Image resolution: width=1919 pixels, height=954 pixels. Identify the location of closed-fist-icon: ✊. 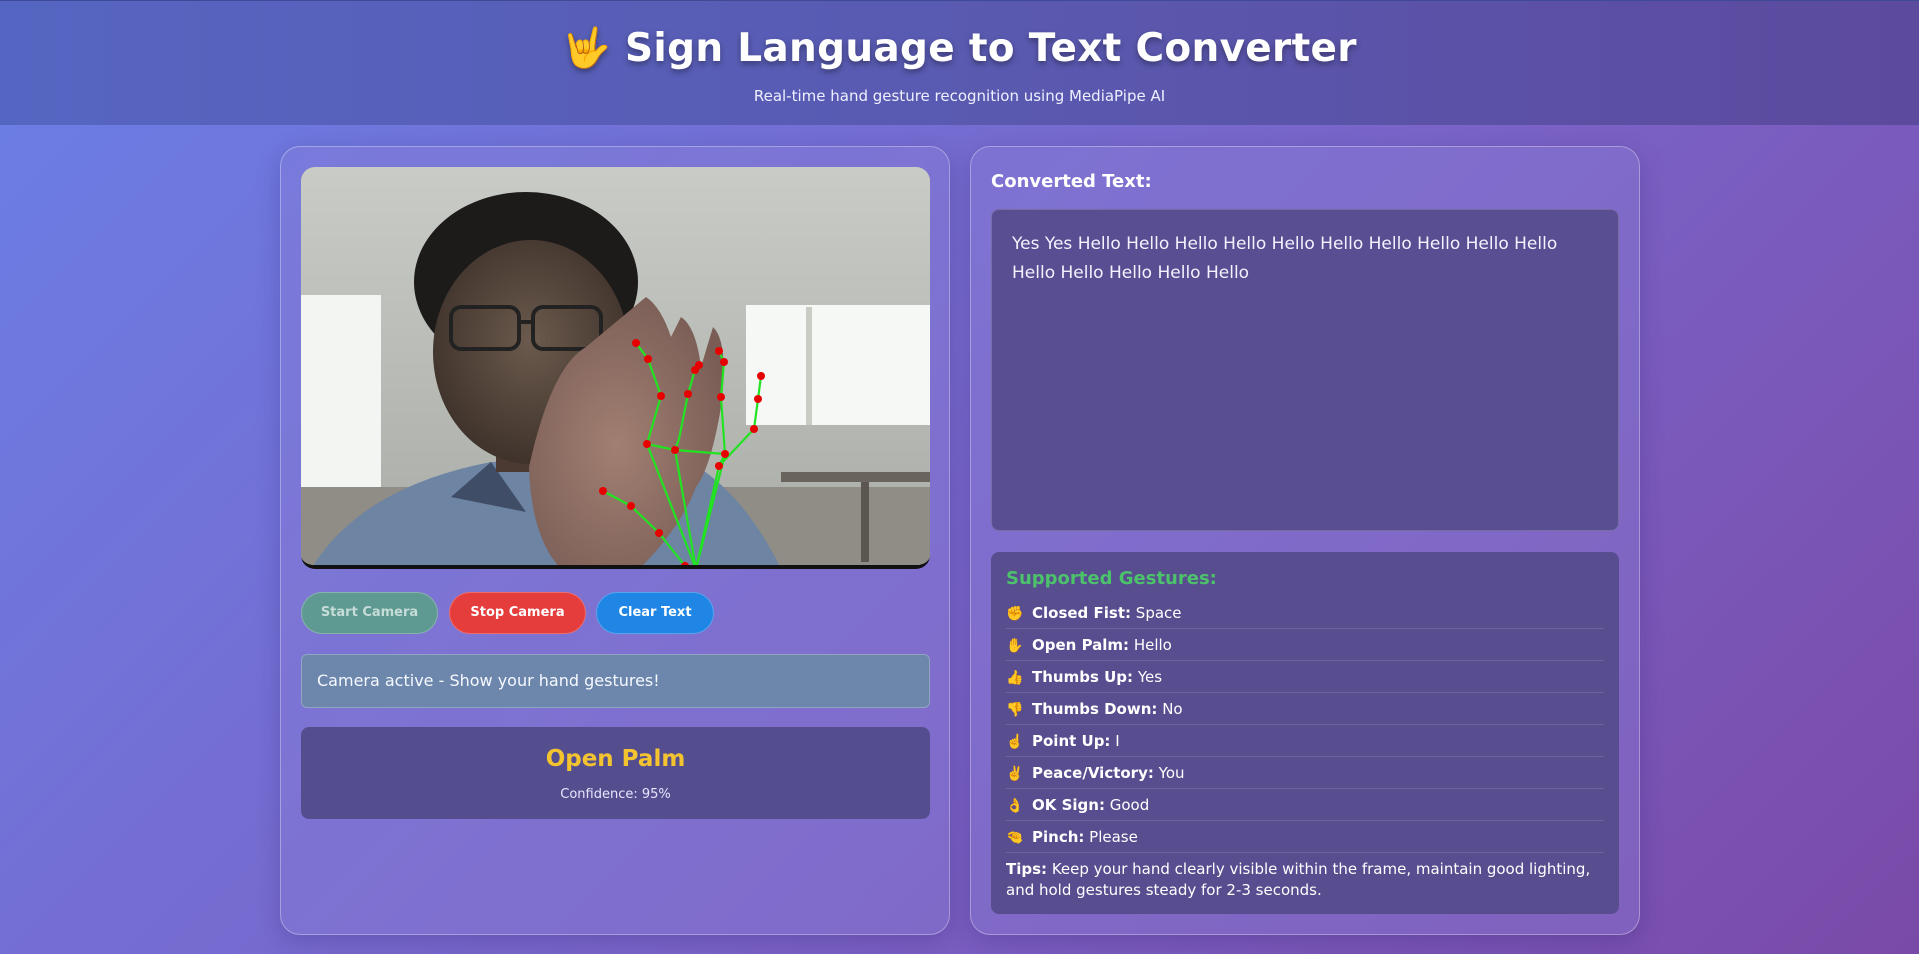
(1015, 614).